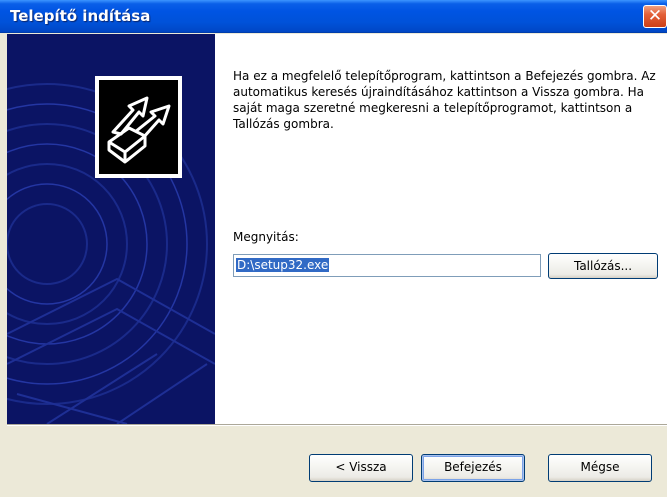 The image size is (667, 497). I want to click on open-field-label: Megnyitás:, so click(266, 237).